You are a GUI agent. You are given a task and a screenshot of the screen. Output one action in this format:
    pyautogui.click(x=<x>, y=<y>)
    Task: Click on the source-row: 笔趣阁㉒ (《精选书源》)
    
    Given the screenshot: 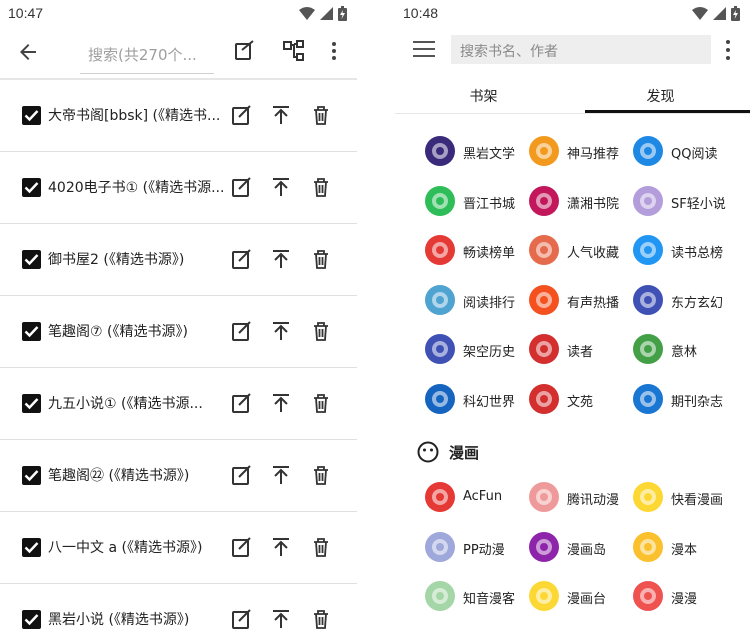 What is the action you would take?
    pyautogui.click(x=178, y=476)
    